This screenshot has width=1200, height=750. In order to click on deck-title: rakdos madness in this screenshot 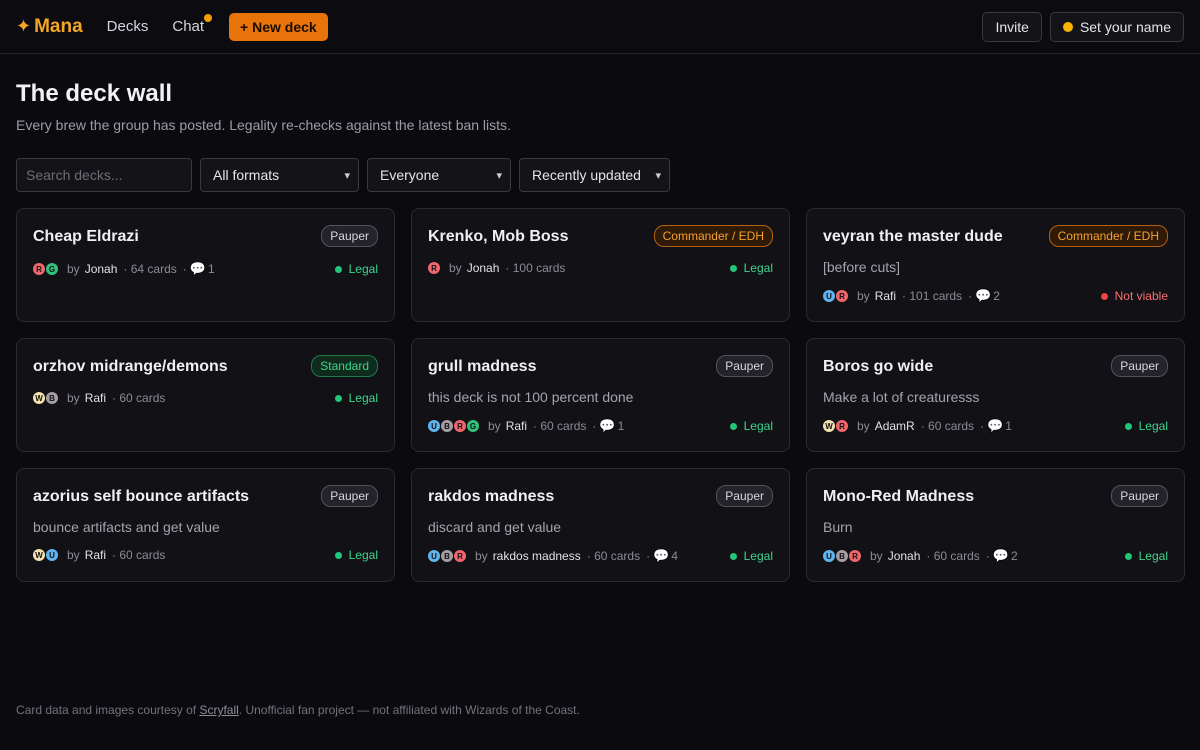, I will do `click(491, 496)`.